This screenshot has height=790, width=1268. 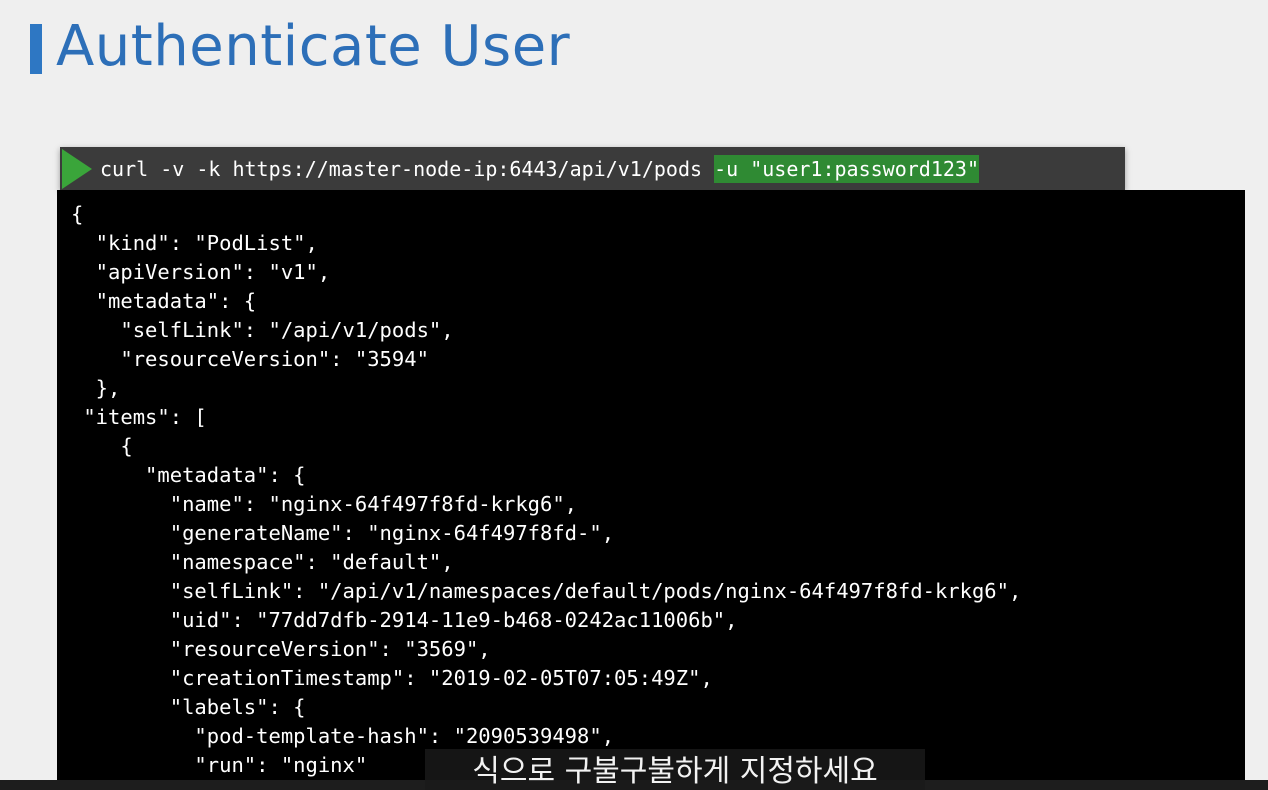 I want to click on page-title: Authenticate User, so click(x=313, y=46).